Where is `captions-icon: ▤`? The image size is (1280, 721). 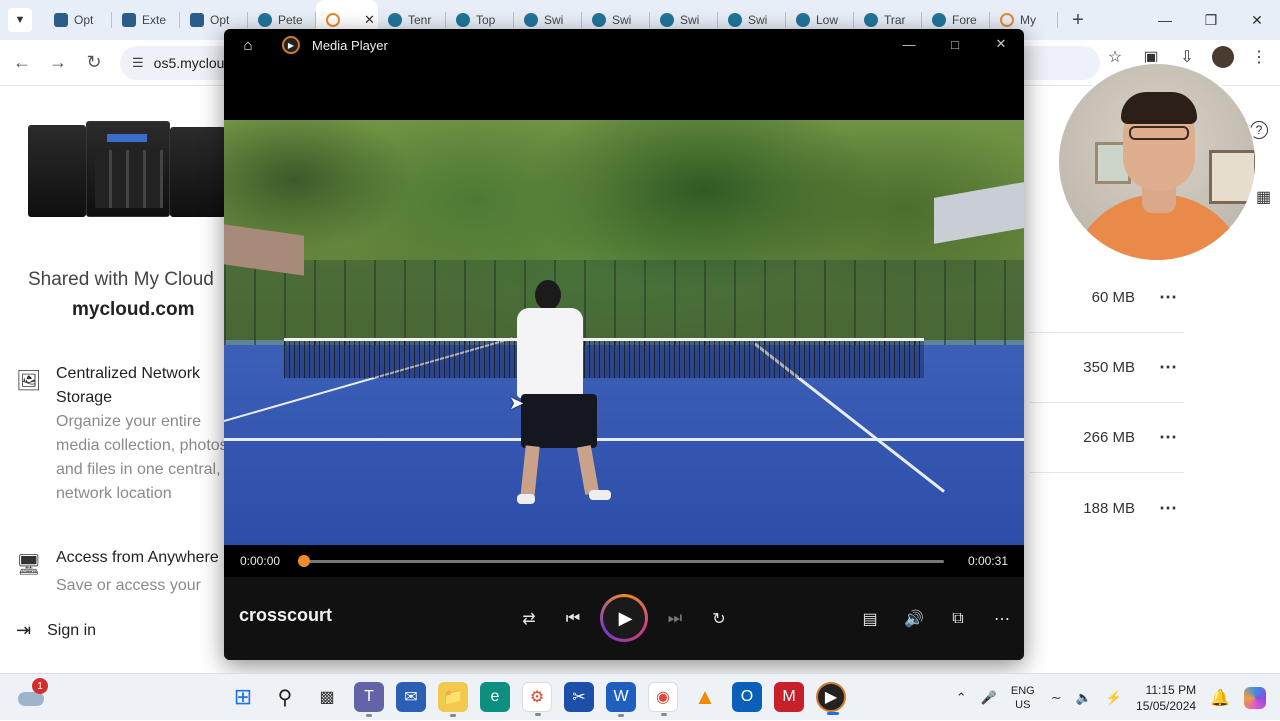 captions-icon: ▤ is located at coordinates (870, 619).